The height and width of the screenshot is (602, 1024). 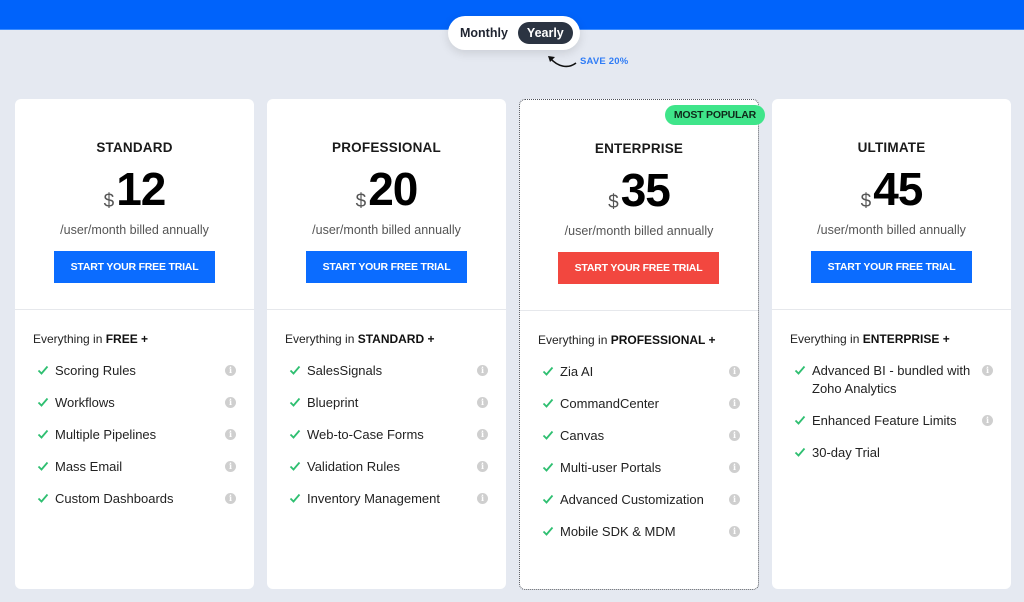 I want to click on plan-name: PROFESSIONAL, so click(x=386, y=147).